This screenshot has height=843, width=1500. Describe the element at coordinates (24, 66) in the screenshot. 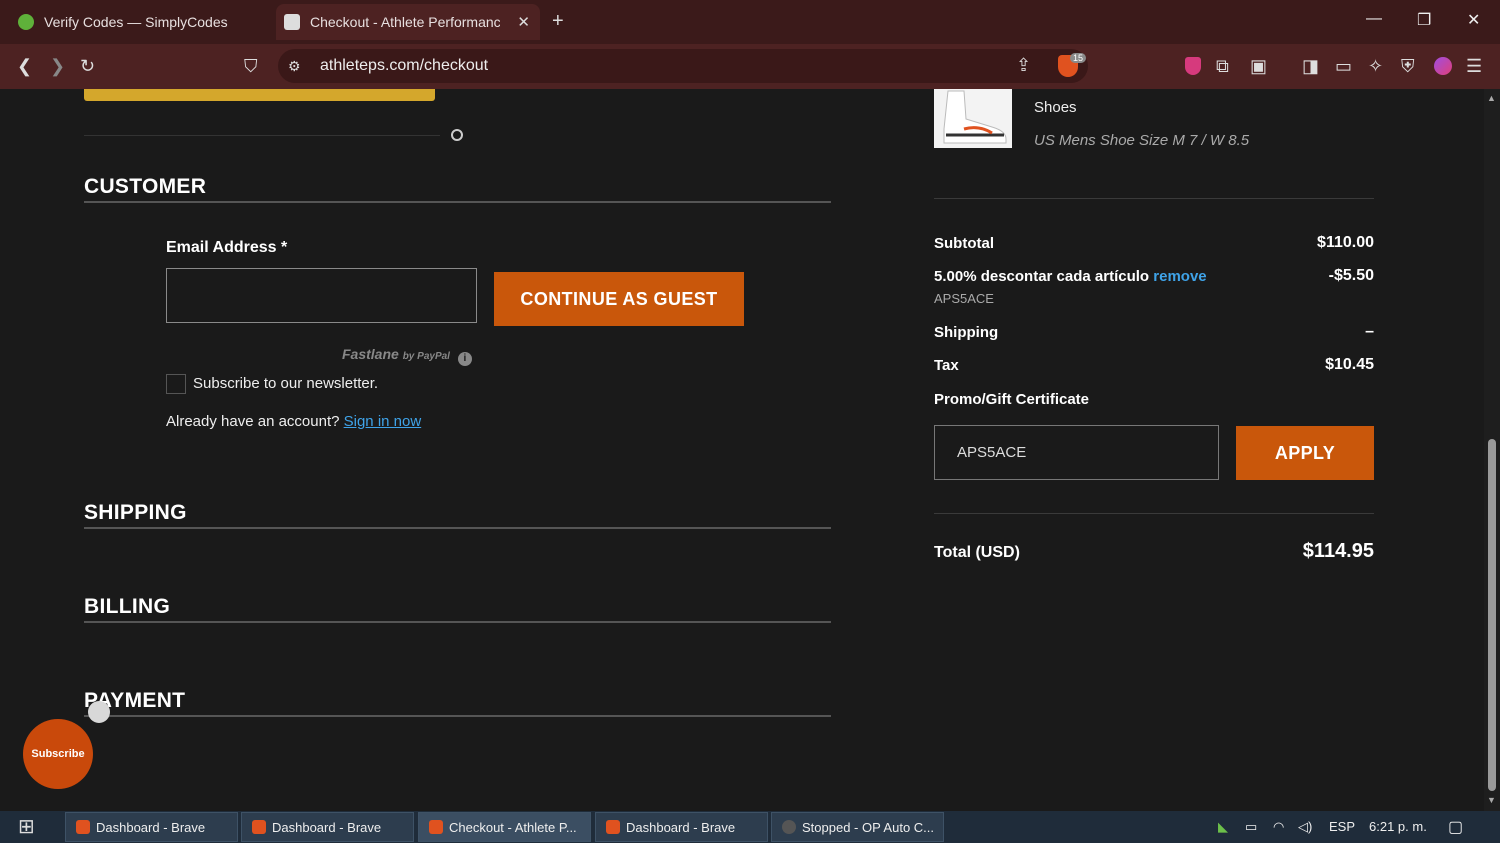

I see `back-icon: ❮` at that location.